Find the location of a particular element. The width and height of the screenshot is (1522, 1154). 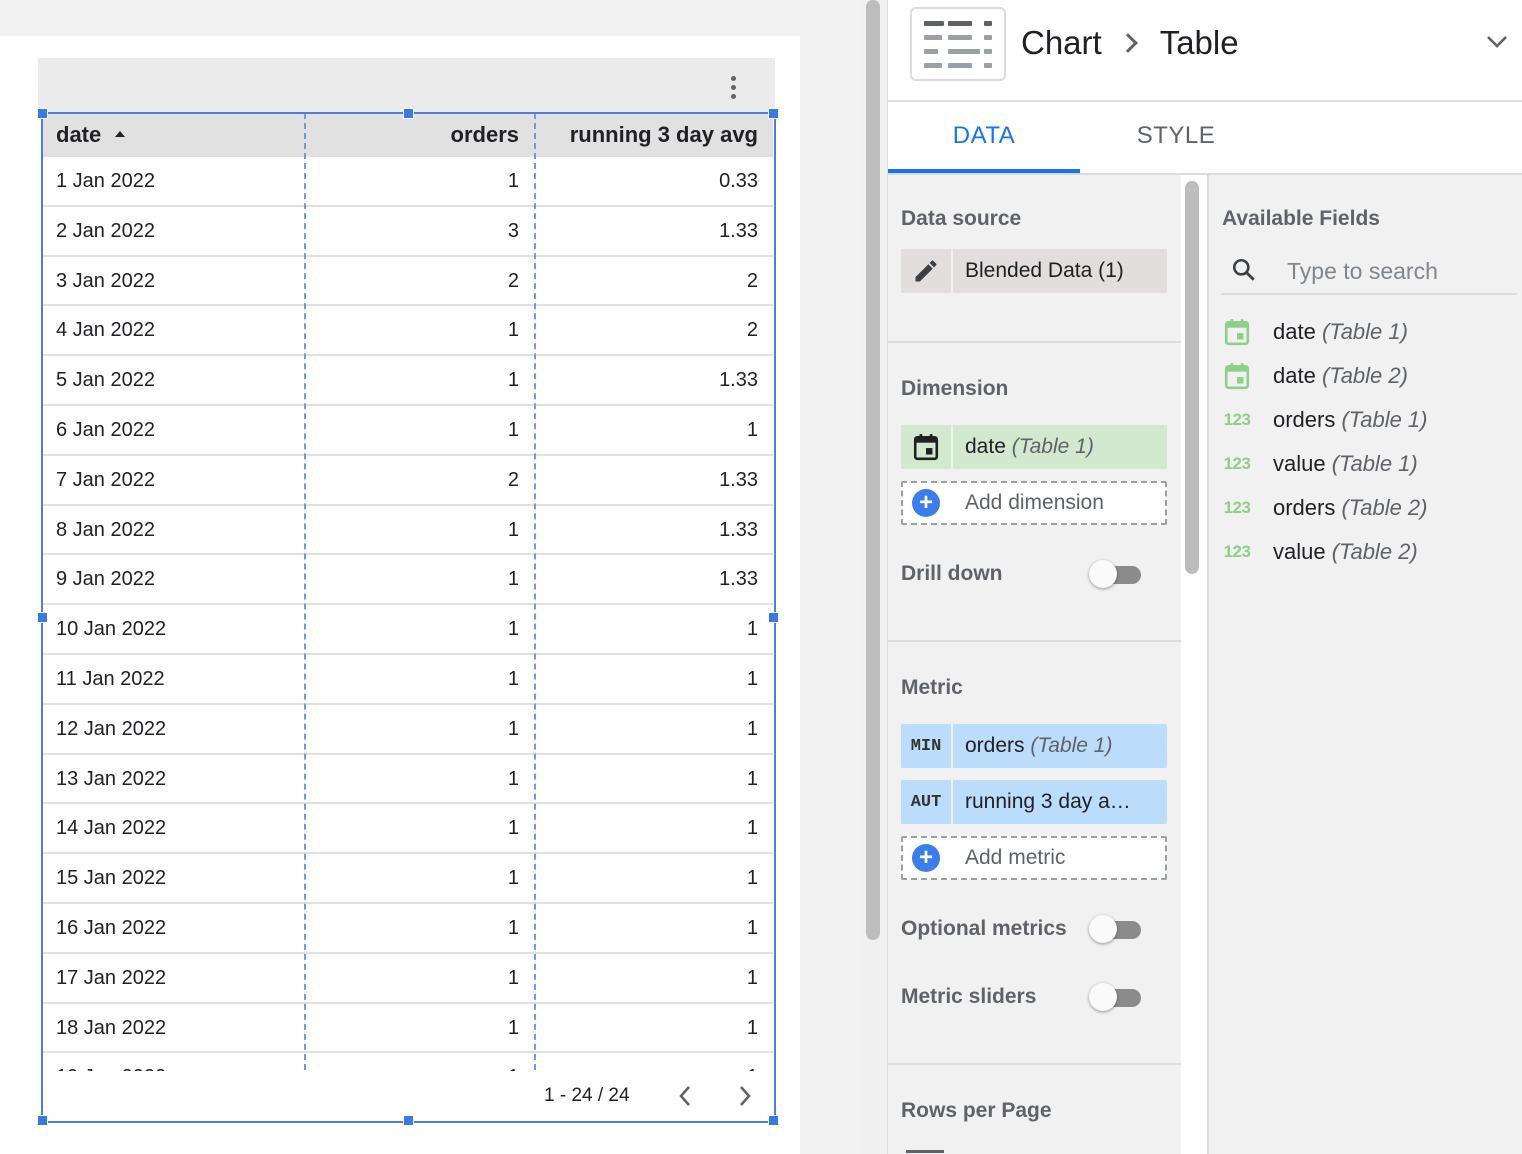

table-row: 16 Jan 2022 1 1 is located at coordinates (407, 929).